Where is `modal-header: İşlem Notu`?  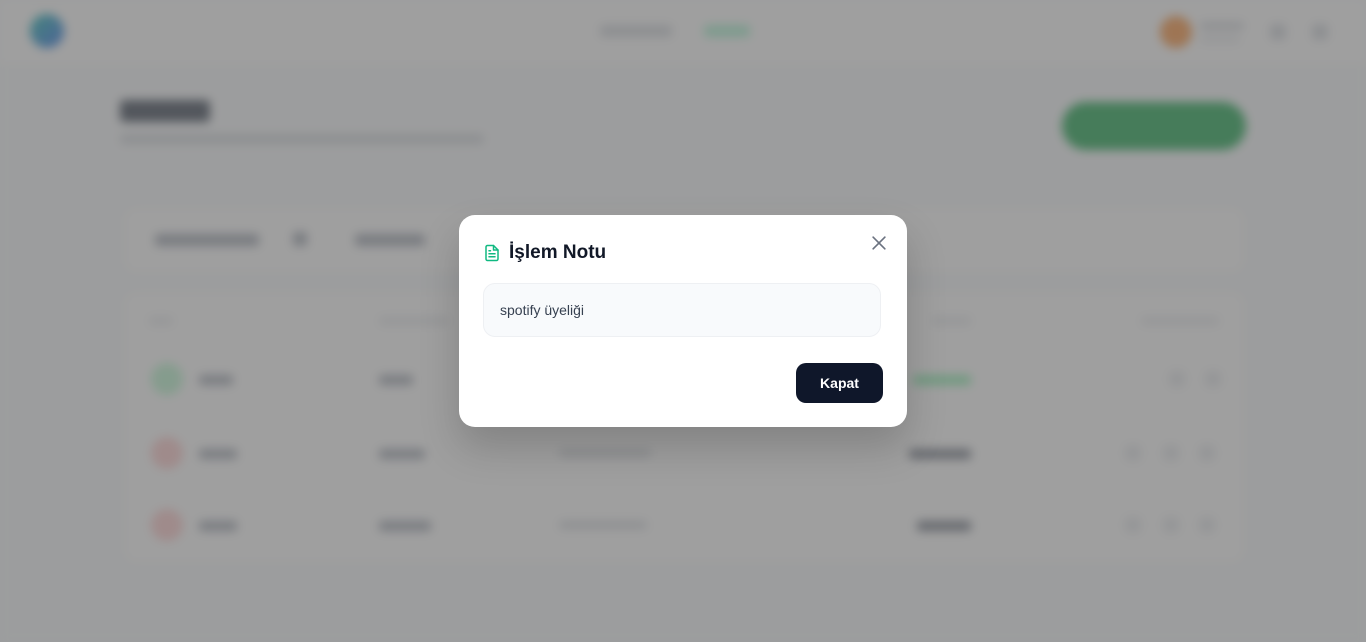
modal-header: İşlem Notu is located at coordinates (544, 253).